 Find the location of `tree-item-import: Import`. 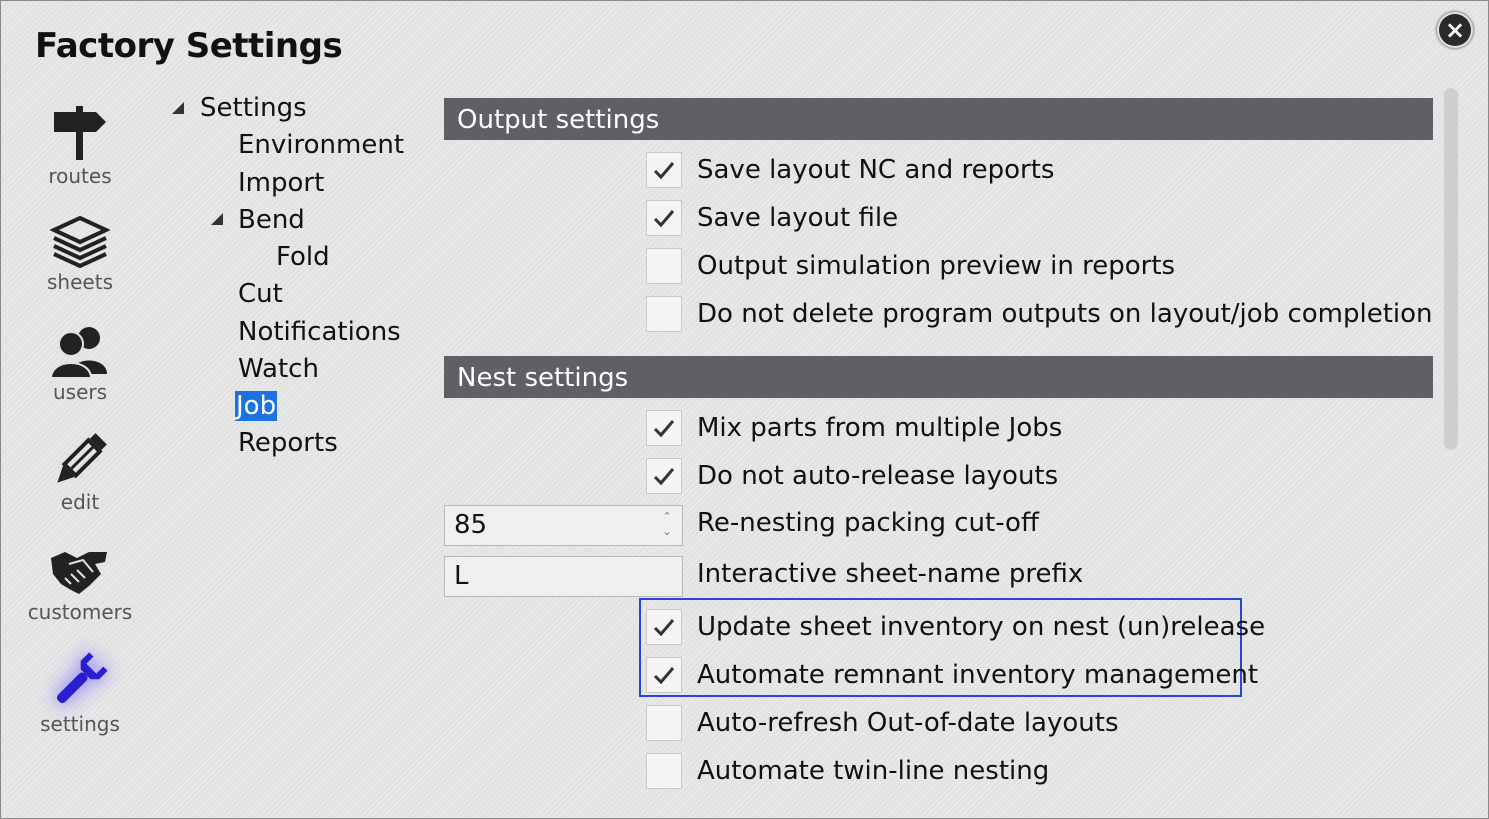

tree-item-import: Import is located at coordinates (281, 183).